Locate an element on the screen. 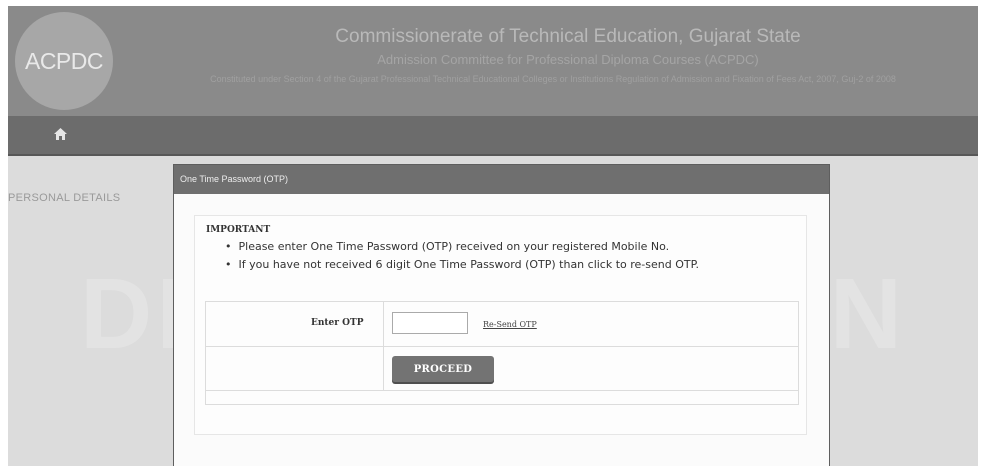 The width and height of the screenshot is (985, 466). otp-form-table: Enter OTP Re-Send OTP PROCEED is located at coordinates (502, 353).